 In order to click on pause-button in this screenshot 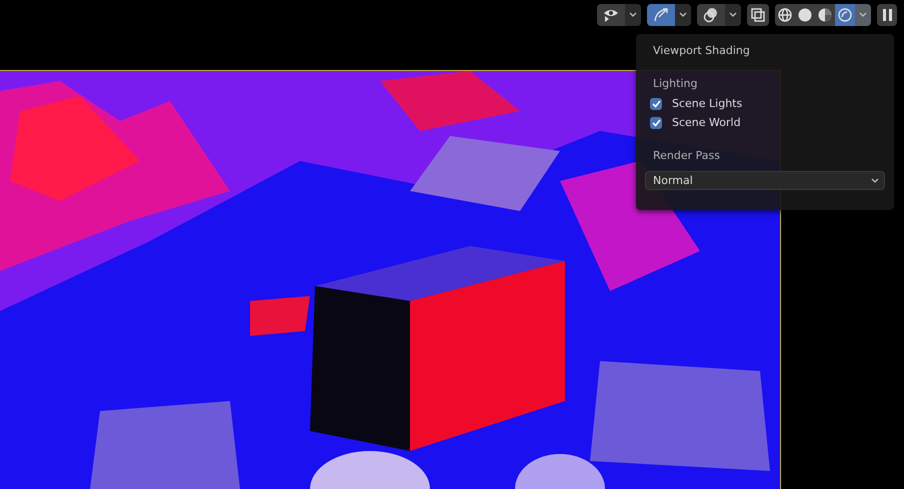, I will do `click(887, 15)`.